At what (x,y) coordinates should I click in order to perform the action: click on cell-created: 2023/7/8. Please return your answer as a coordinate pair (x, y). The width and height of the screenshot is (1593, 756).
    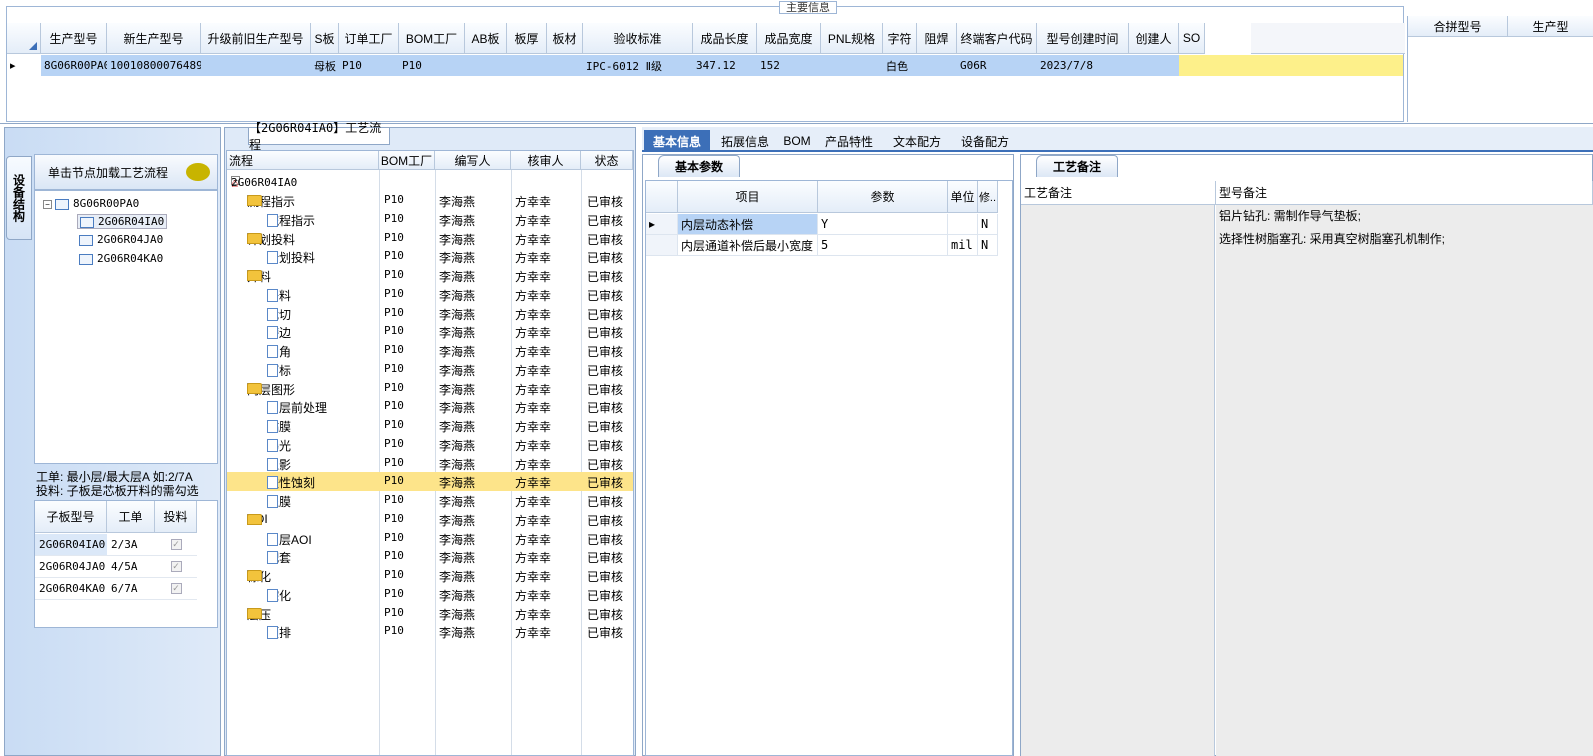
    Looking at the image, I should click on (1083, 65).